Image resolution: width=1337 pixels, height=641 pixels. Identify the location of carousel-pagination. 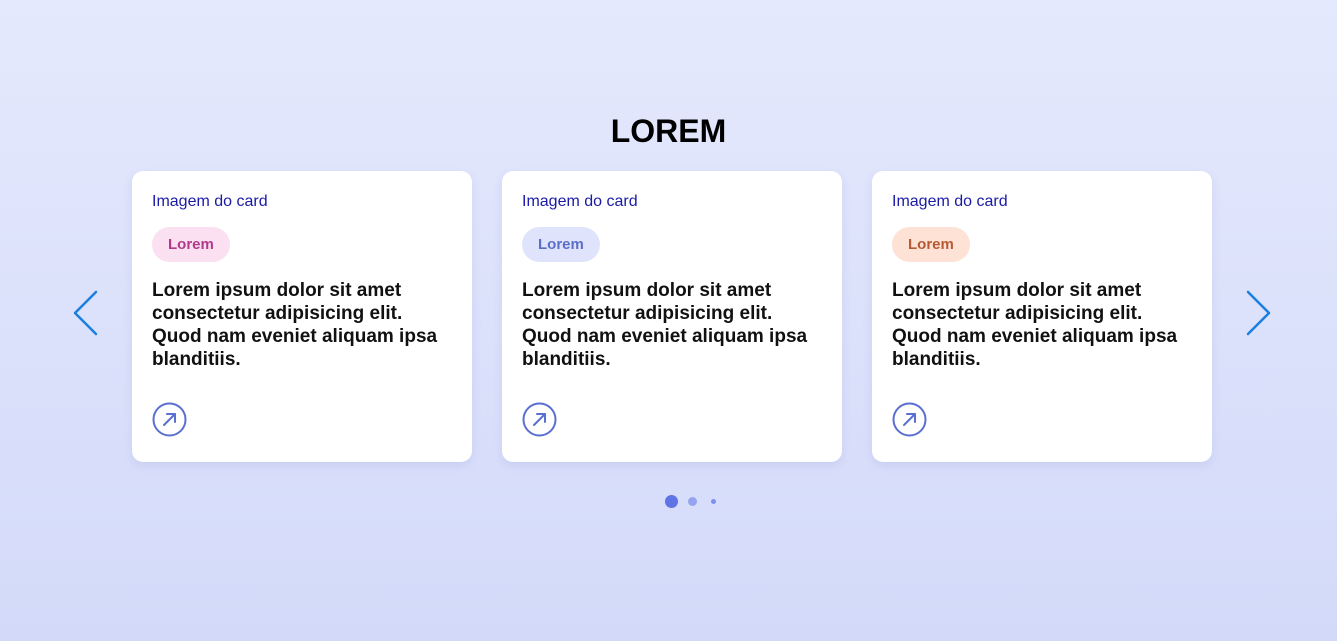
(695, 502).